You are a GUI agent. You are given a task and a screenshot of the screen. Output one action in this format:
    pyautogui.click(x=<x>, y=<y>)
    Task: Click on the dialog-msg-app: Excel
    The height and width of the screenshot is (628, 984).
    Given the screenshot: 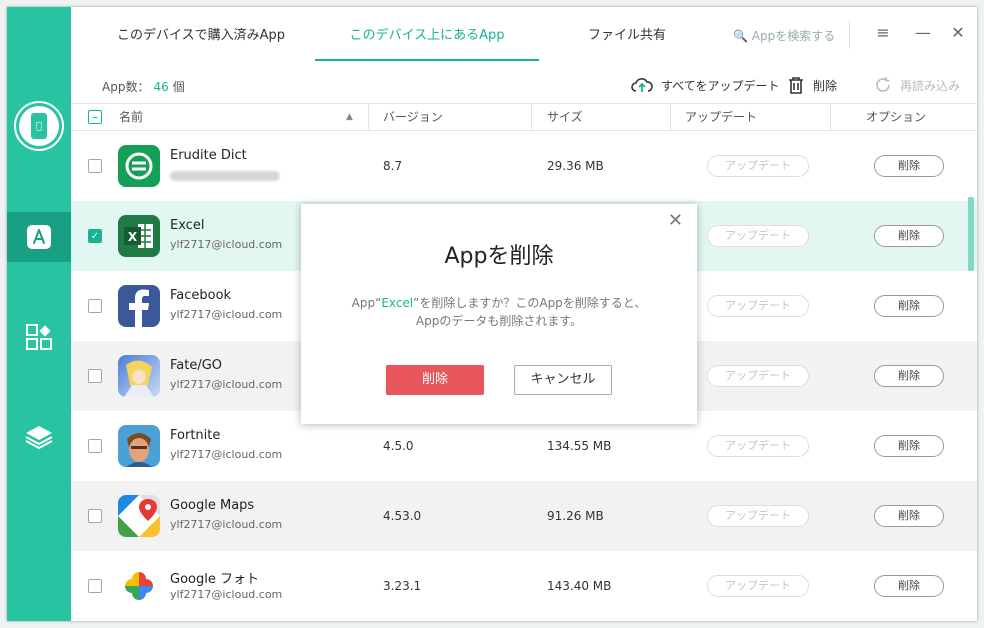 What is the action you would take?
    pyautogui.click(x=397, y=303)
    